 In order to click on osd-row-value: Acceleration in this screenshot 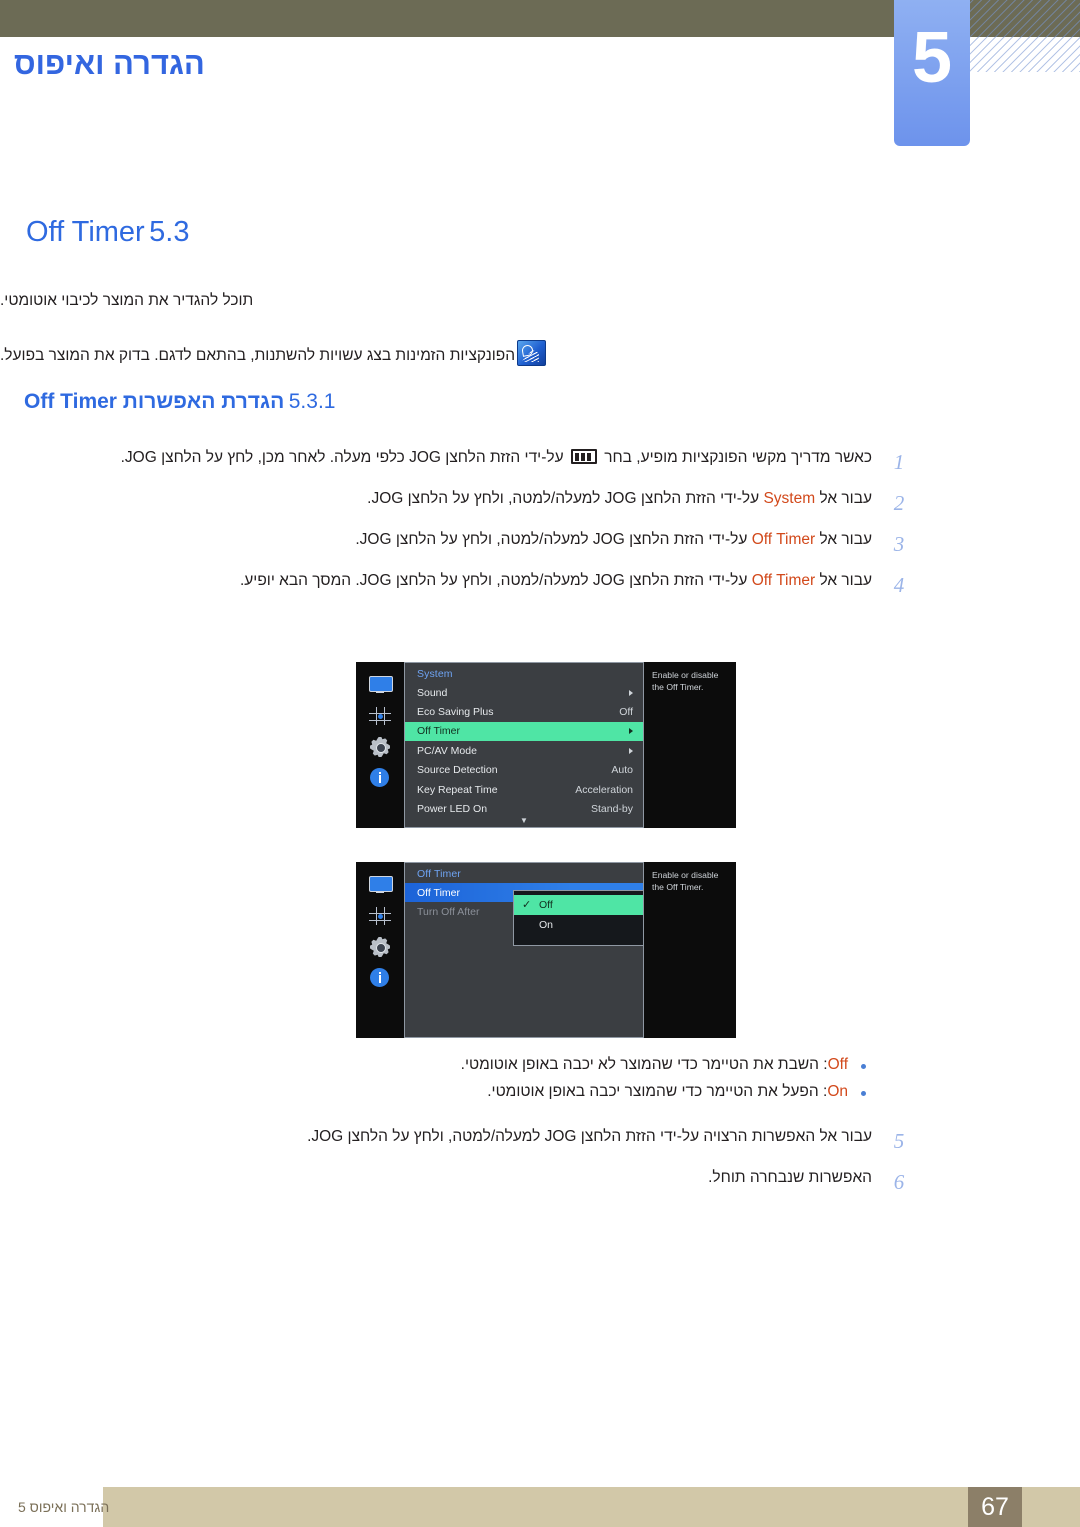, I will do `click(604, 789)`.